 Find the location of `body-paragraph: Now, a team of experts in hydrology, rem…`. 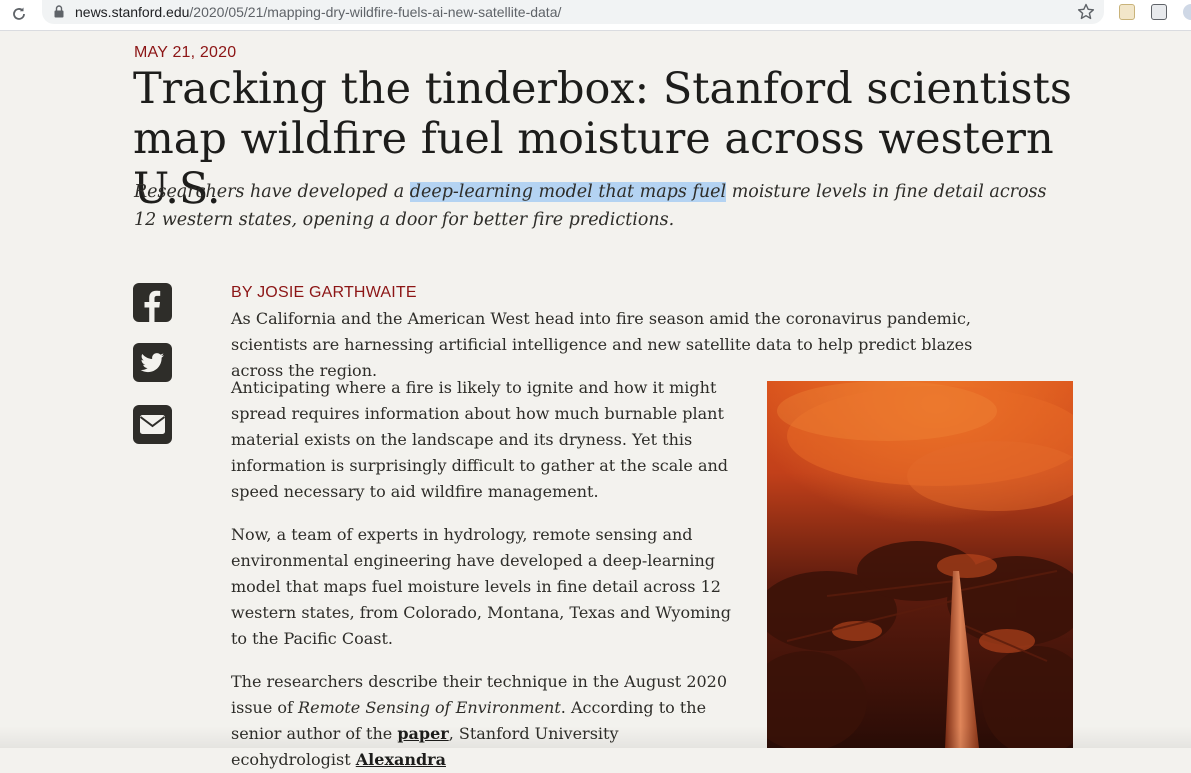

body-paragraph: Now, a team of experts in hydrology, rem… is located at coordinates (481, 586).